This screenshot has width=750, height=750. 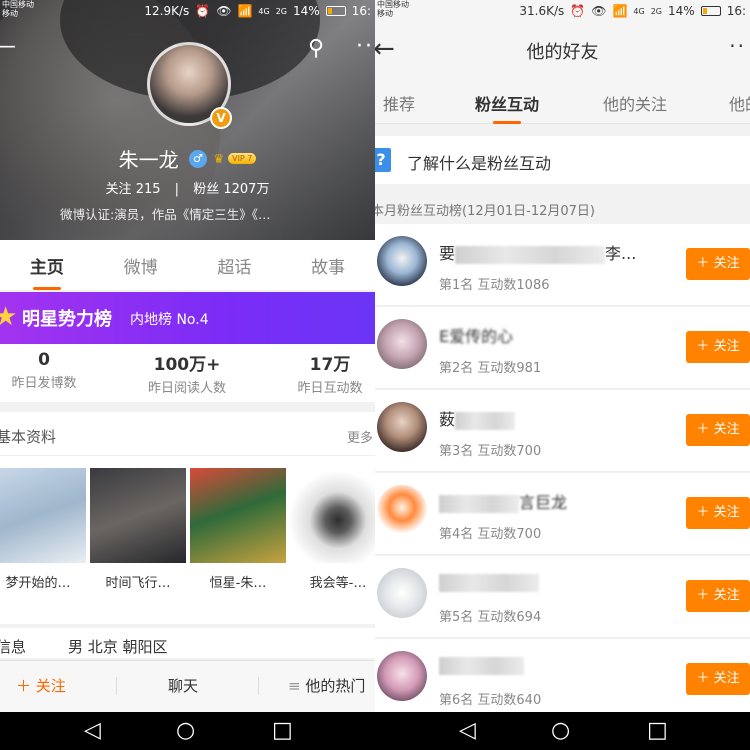 I want to click on tab-story: 故事, so click(x=328, y=265).